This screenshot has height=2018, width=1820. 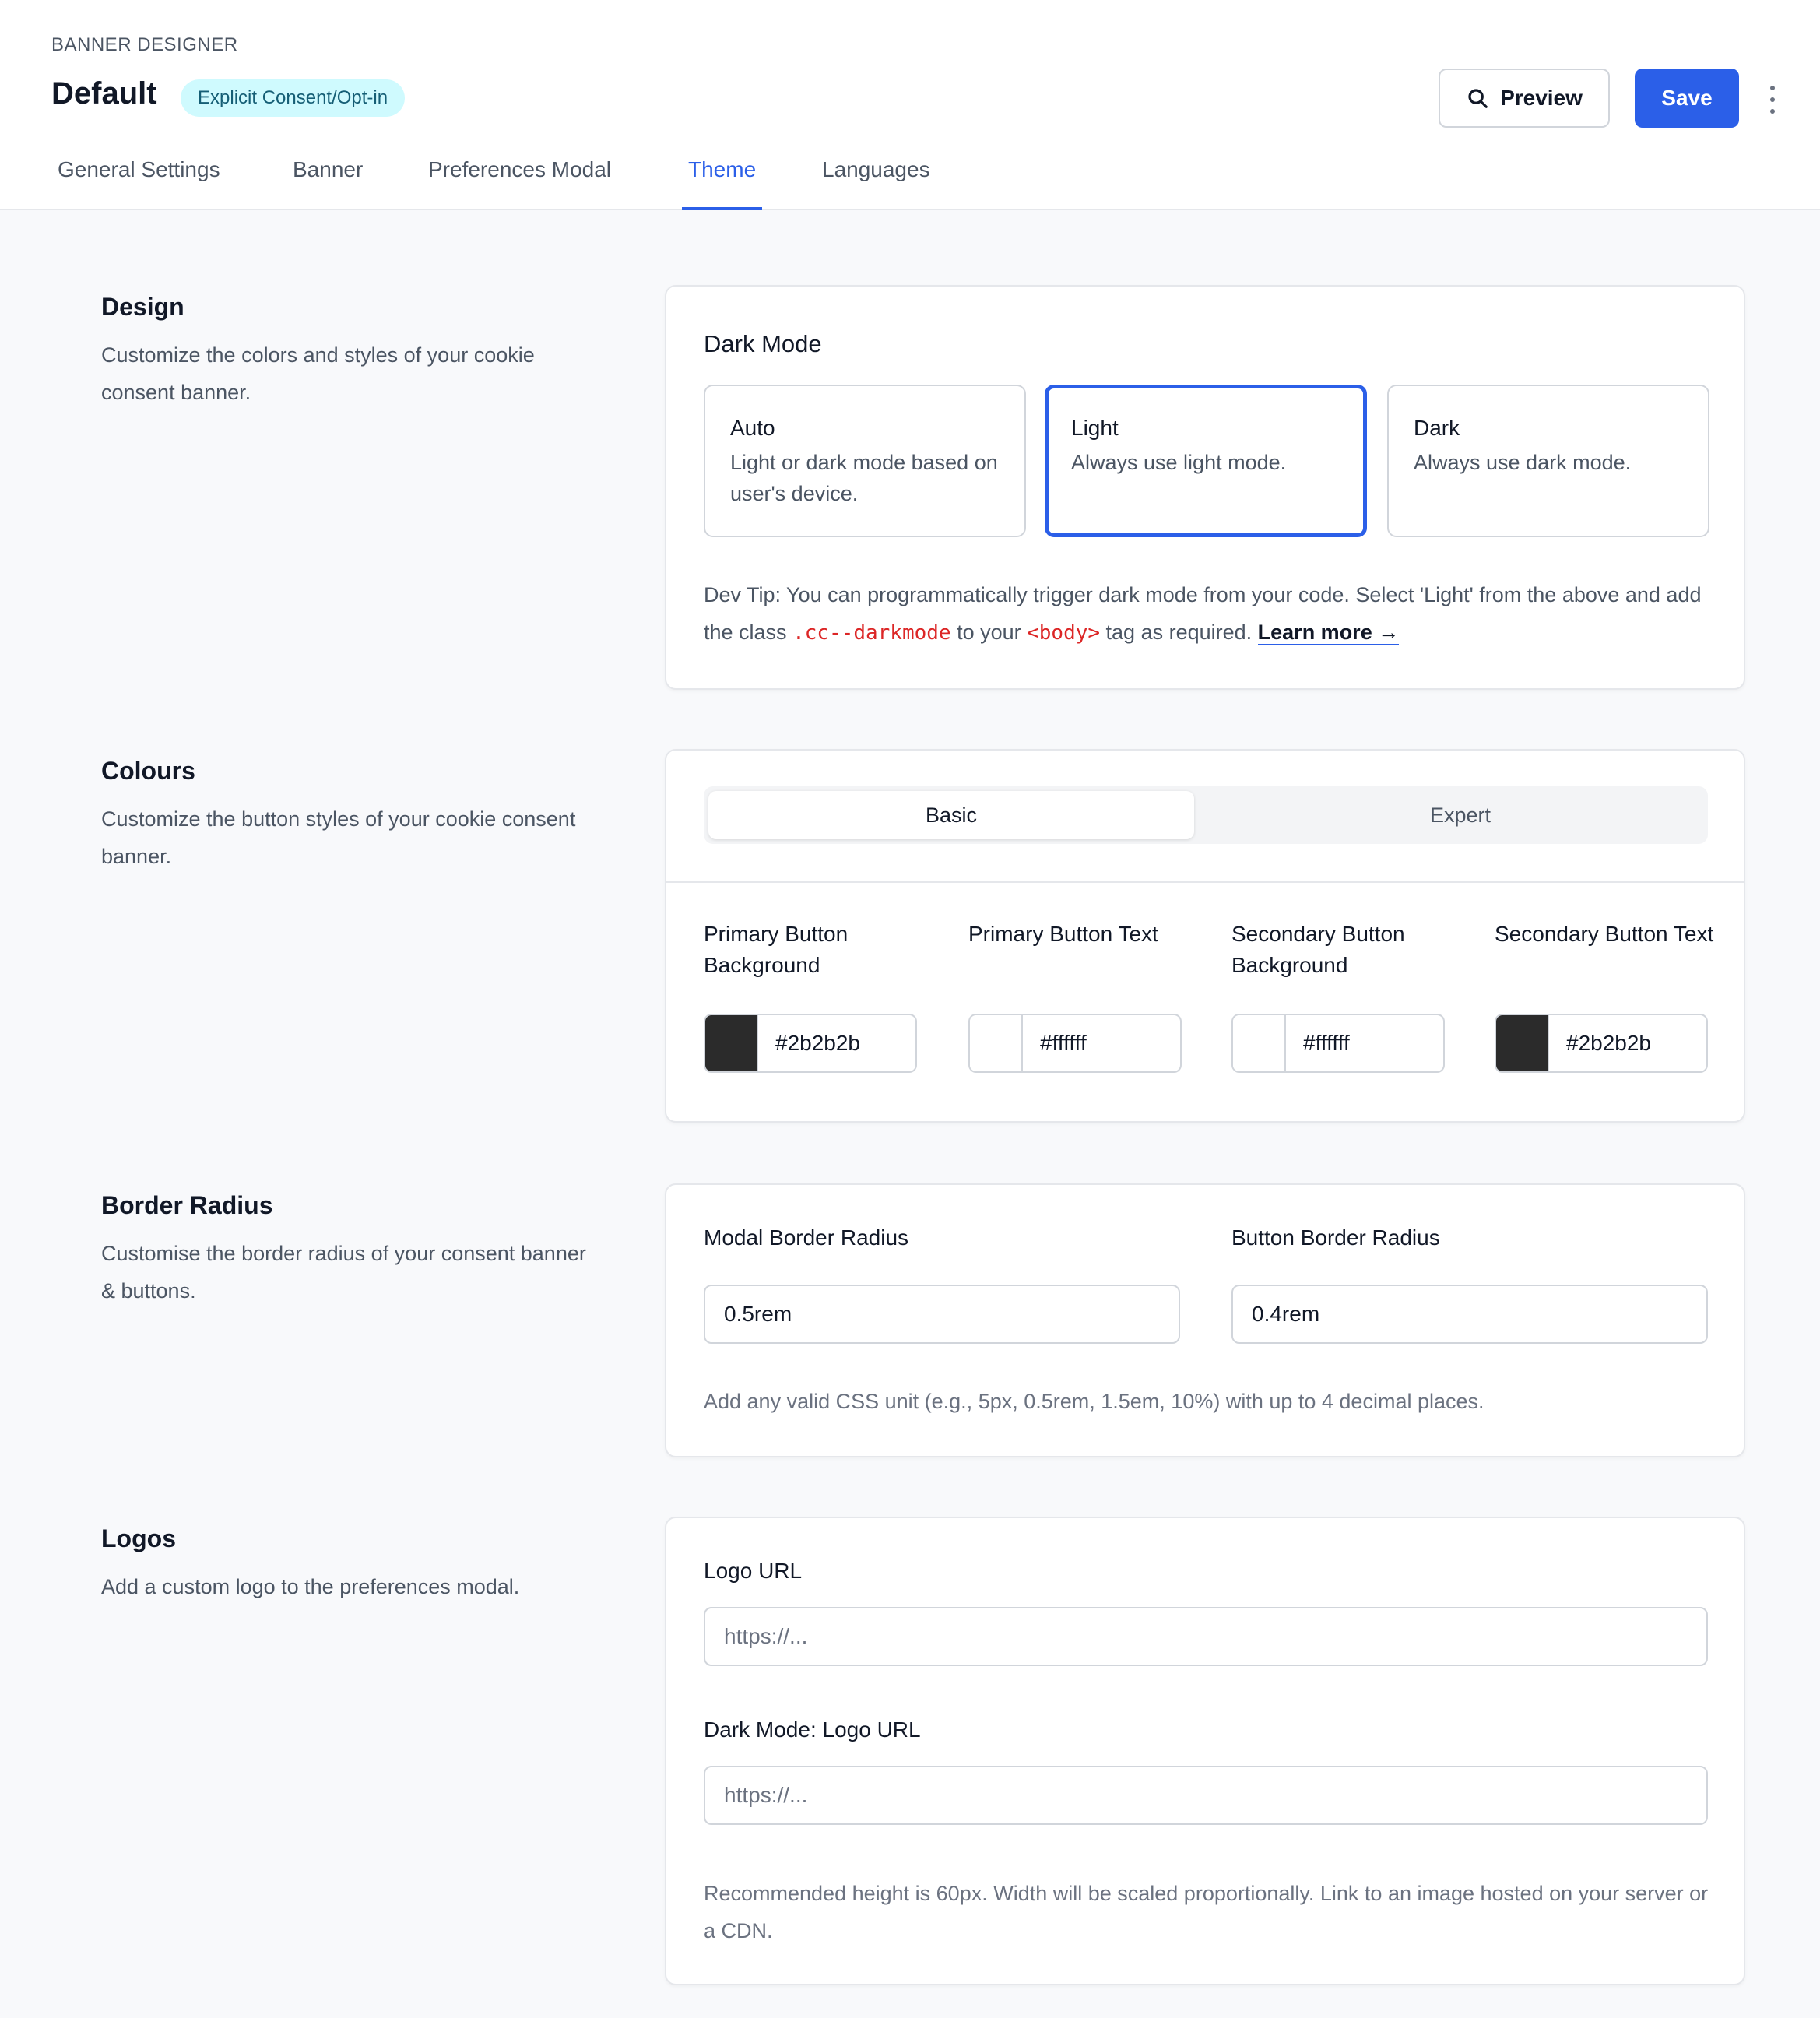 What do you see at coordinates (148, 771) in the screenshot?
I see `colours-section-title: Colours` at bounding box center [148, 771].